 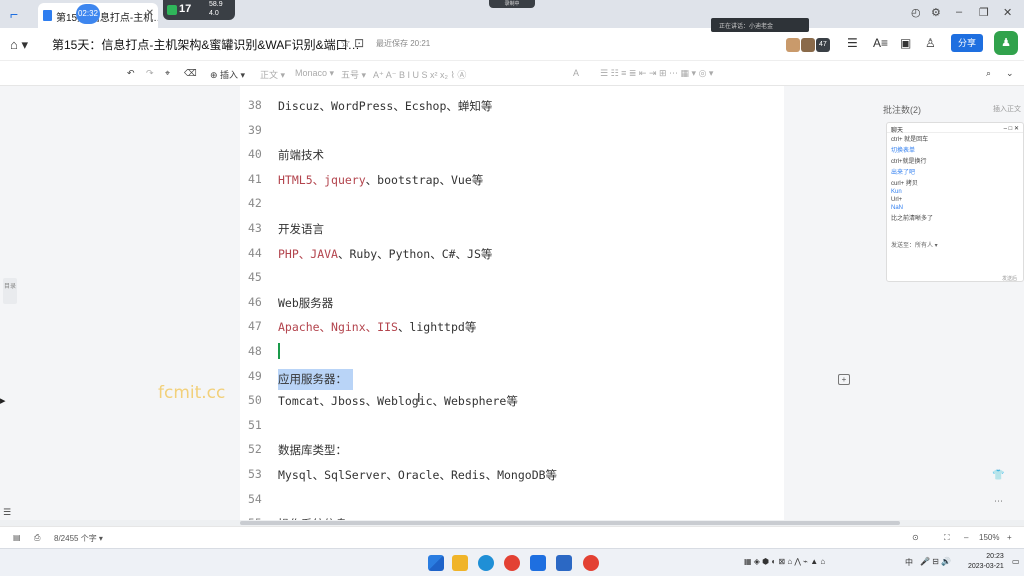 What do you see at coordinates (3, 401) in the screenshot?
I see `mouse-pointer-icon: ▸` at bounding box center [3, 401].